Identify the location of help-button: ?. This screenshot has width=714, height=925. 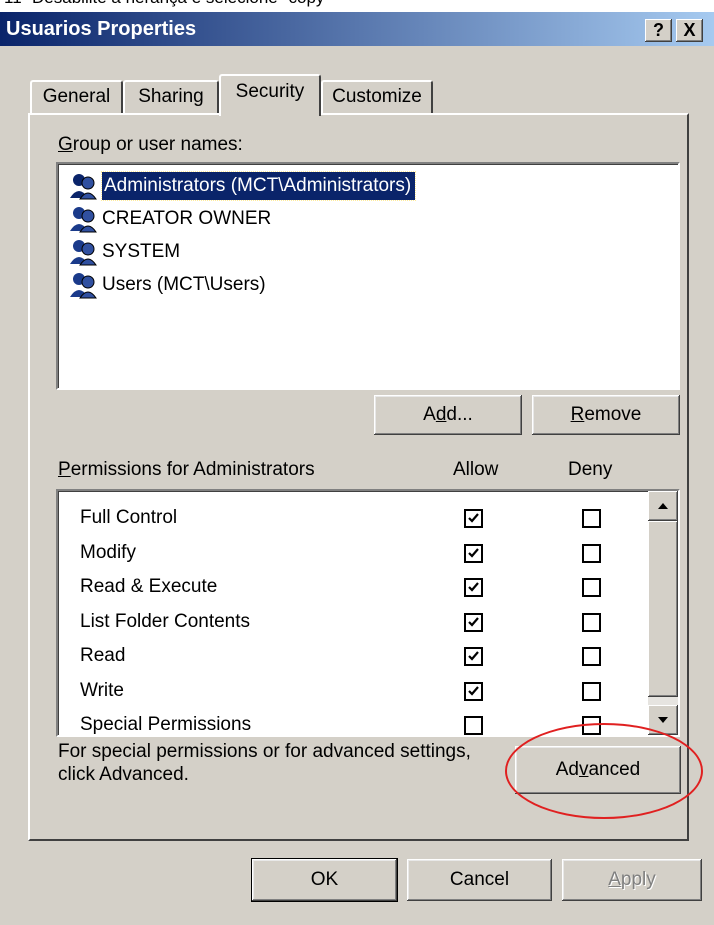
(658, 30).